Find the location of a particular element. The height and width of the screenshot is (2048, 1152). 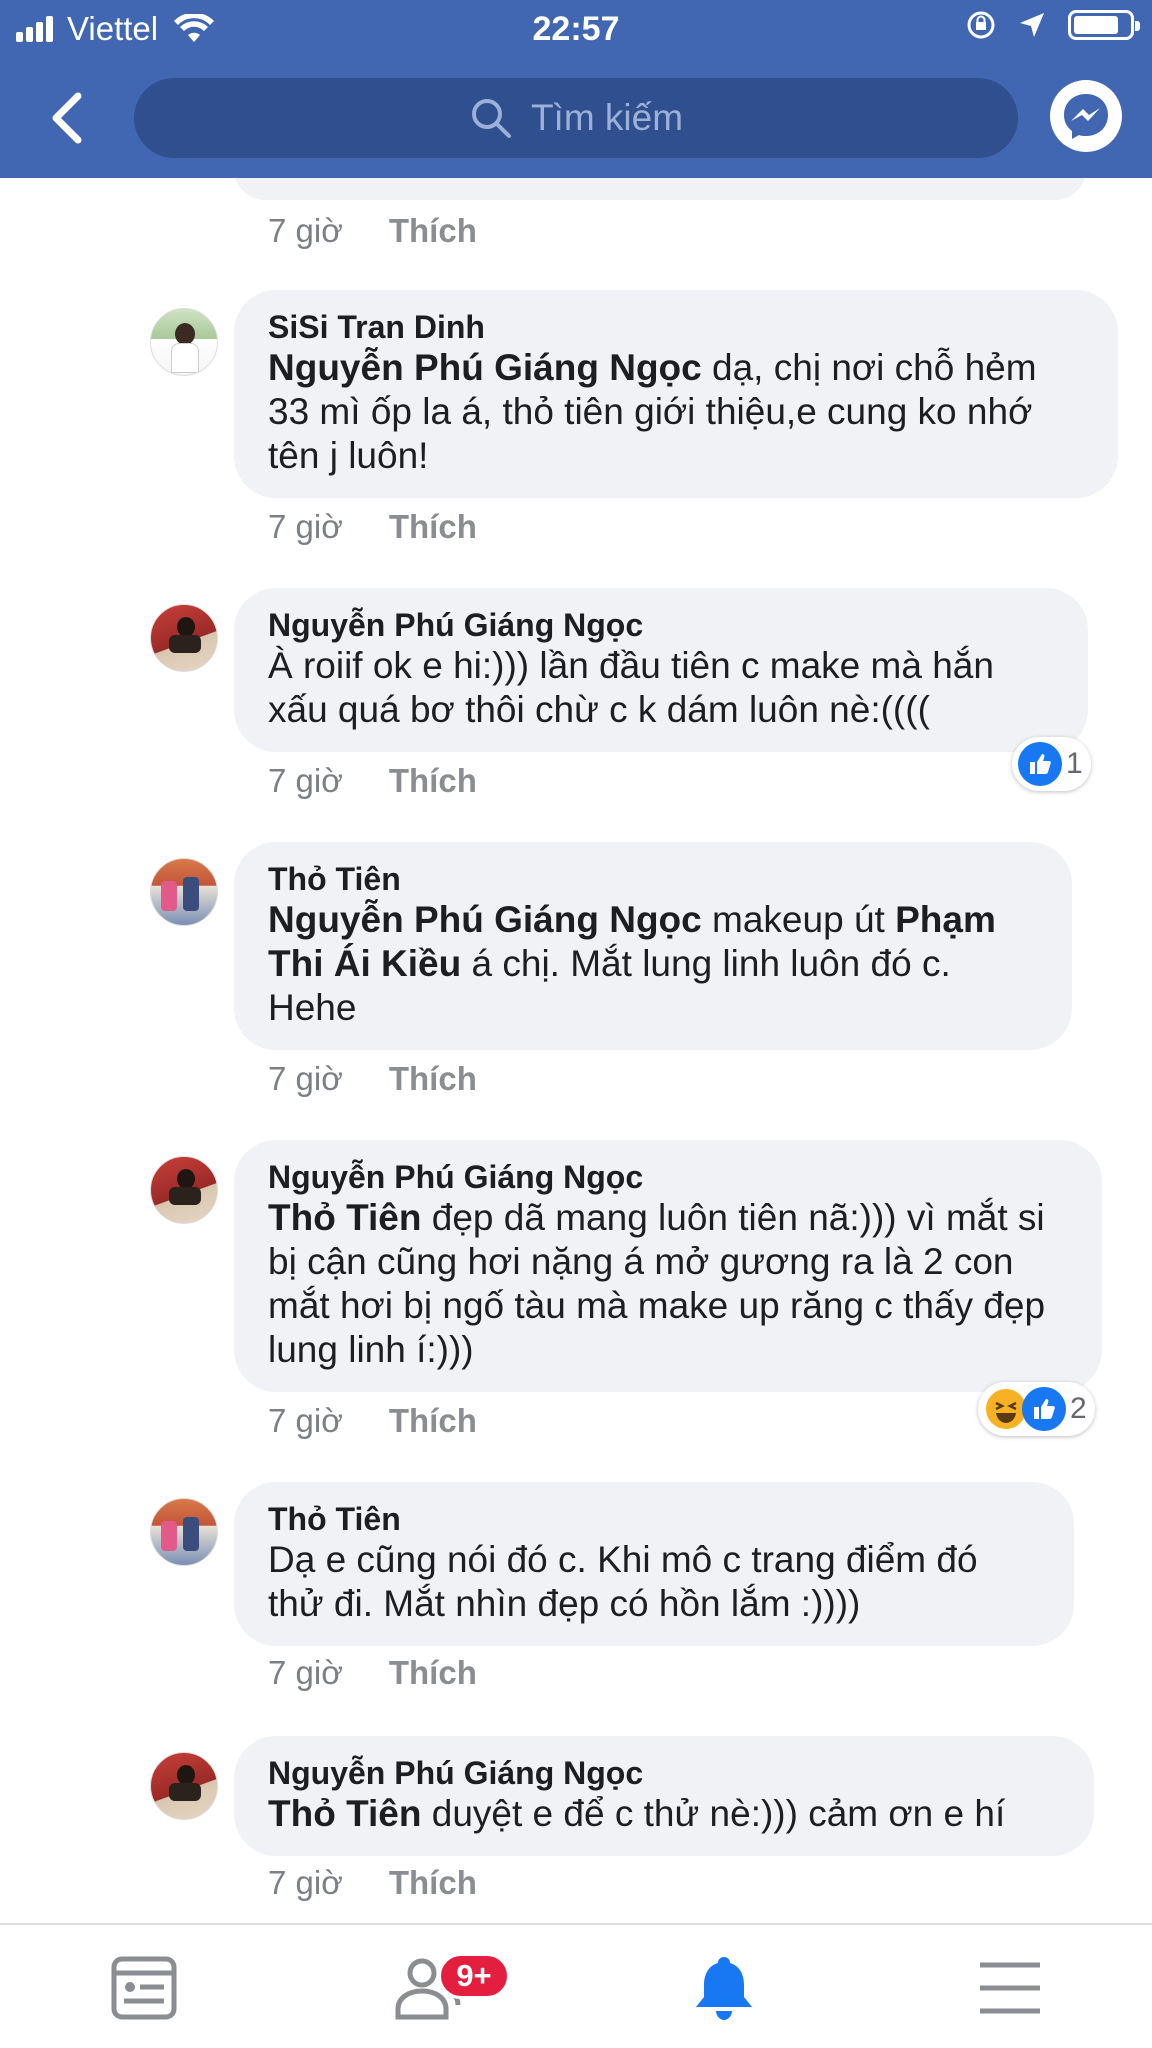

news-feed-icon is located at coordinates (144, 1988).